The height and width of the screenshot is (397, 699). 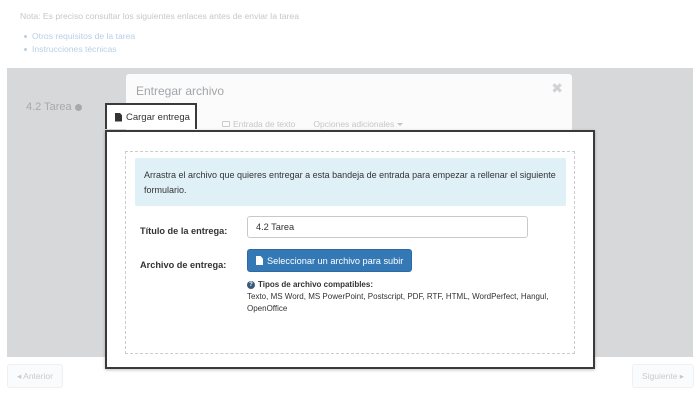 I want to click on link-other-requirements: Otros requisitos de la tarea, so click(x=79, y=36).